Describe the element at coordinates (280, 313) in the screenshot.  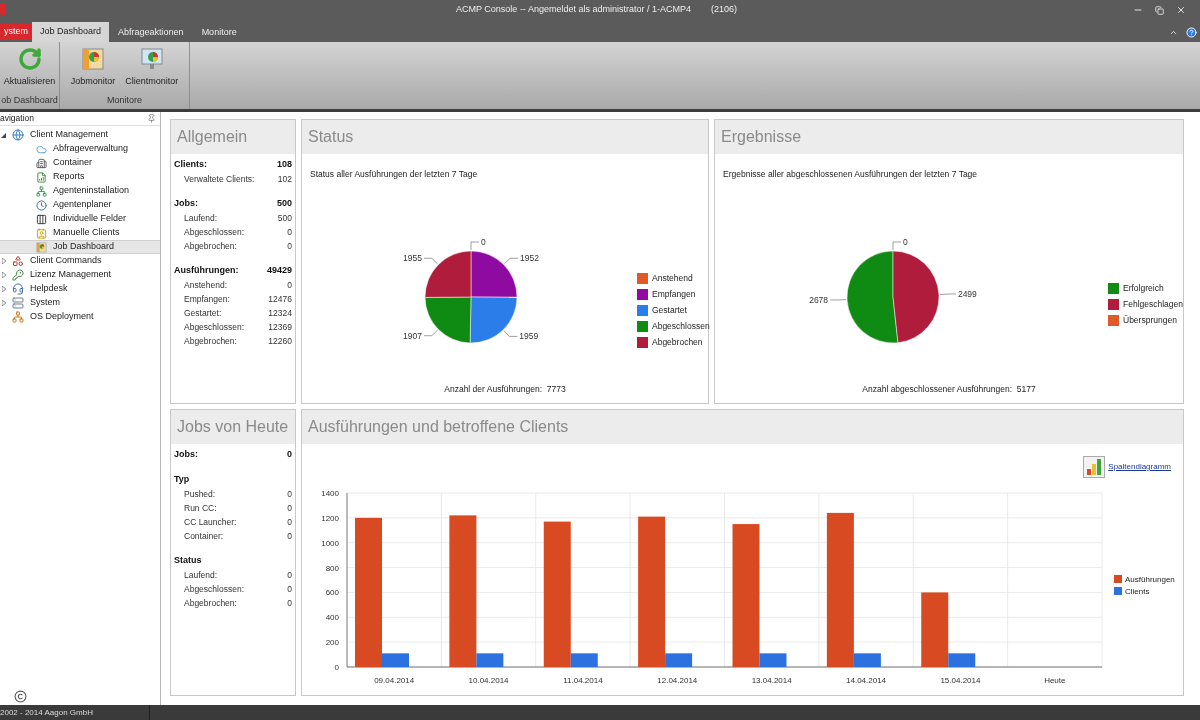
I see `stat-value: 12324` at that location.